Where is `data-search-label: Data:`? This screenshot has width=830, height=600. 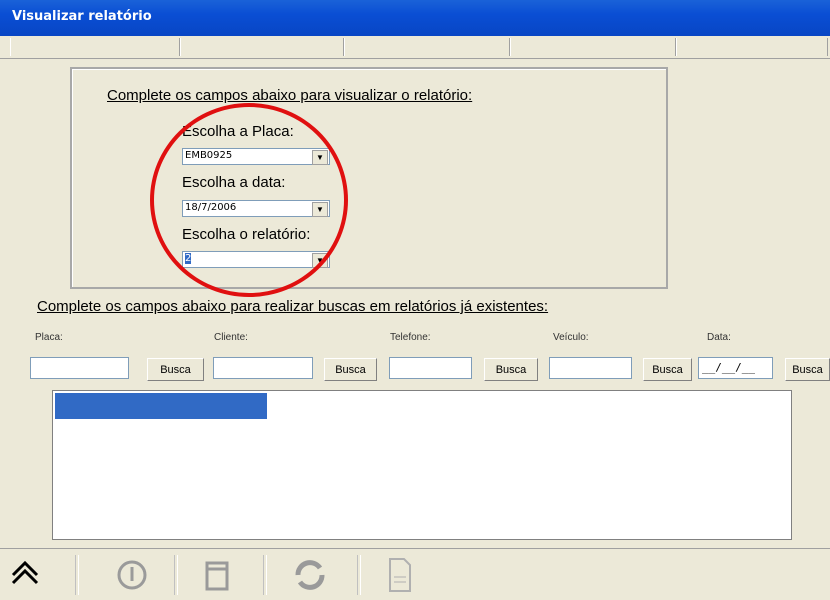 data-search-label: Data: is located at coordinates (719, 337).